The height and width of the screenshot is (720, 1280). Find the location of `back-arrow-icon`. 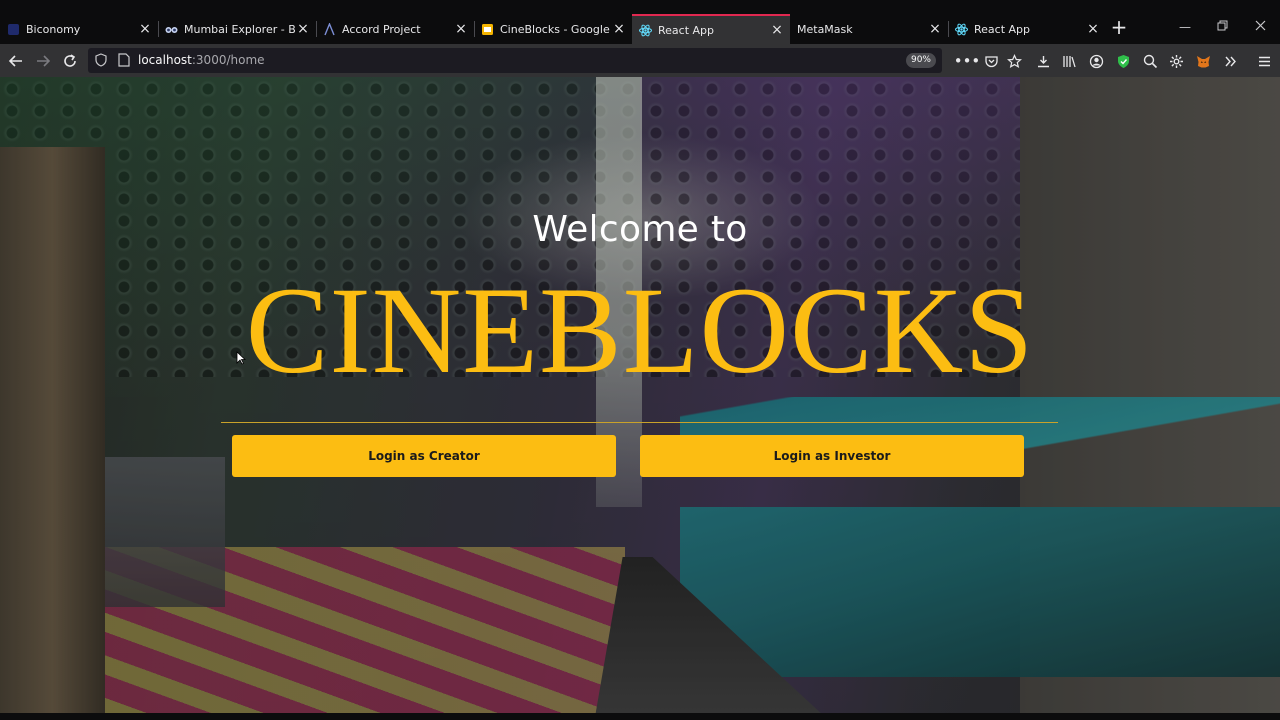

back-arrow-icon is located at coordinates (15, 61).